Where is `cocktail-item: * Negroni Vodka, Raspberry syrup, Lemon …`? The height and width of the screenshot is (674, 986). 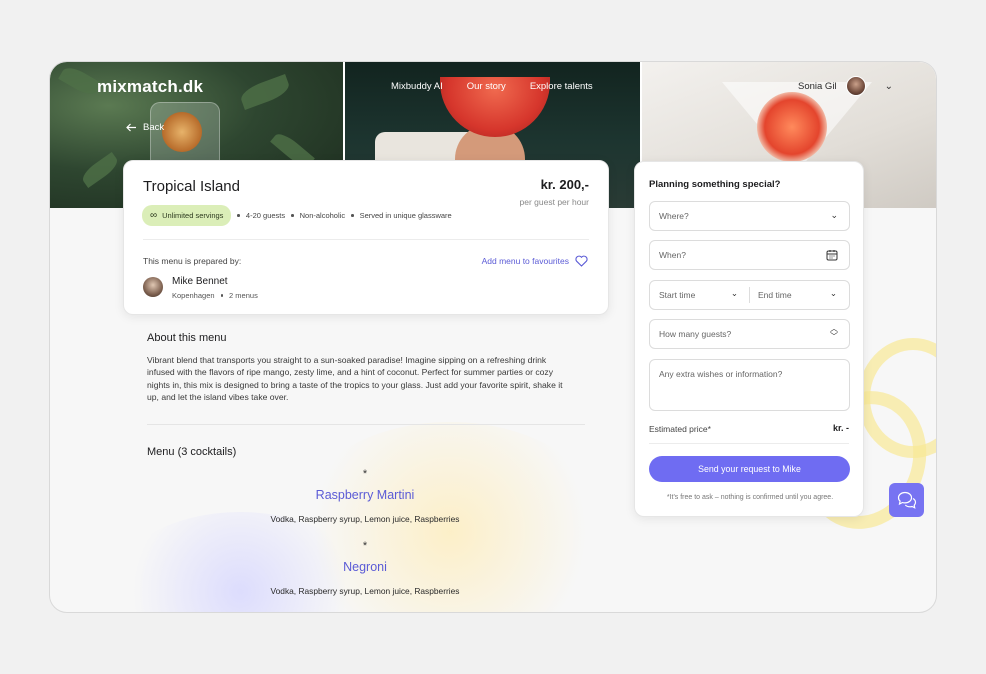 cocktail-item: * Negroni Vodka, Raspberry syrup, Lemon … is located at coordinates (365, 568).